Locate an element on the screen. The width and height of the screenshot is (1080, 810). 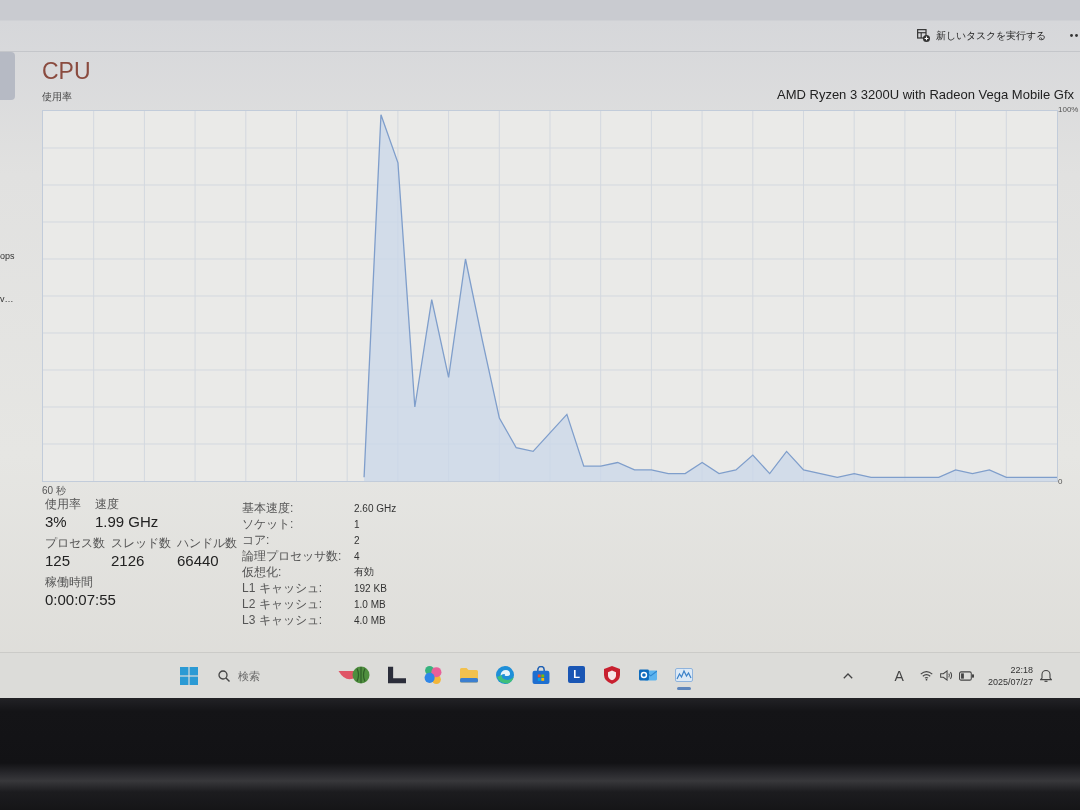
shield-icon is located at coordinates (612, 674).